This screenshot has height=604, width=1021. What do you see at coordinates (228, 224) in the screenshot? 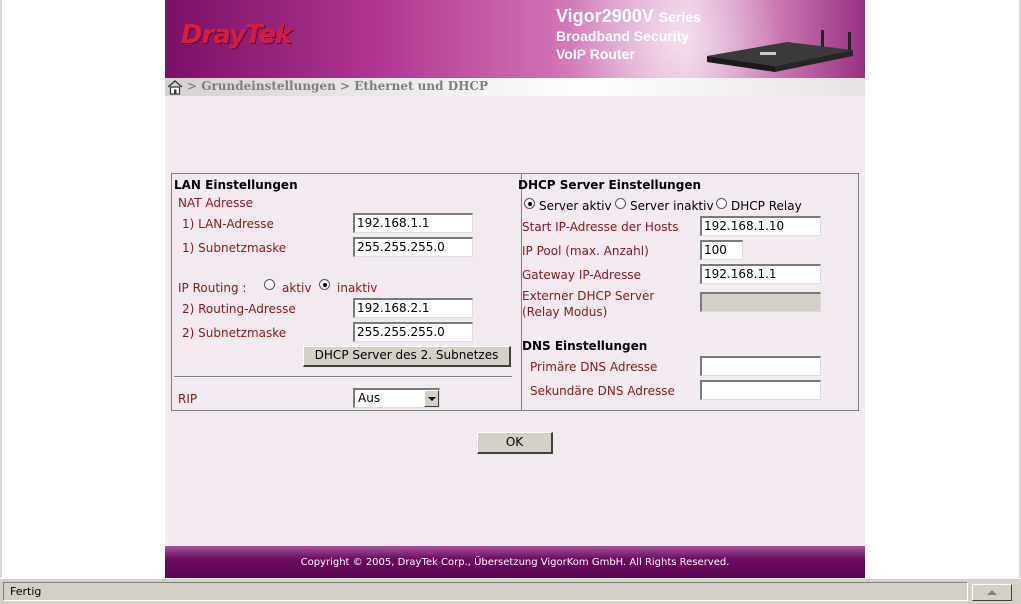
I see `lan-address-label: 1) LAN-Adresse` at bounding box center [228, 224].